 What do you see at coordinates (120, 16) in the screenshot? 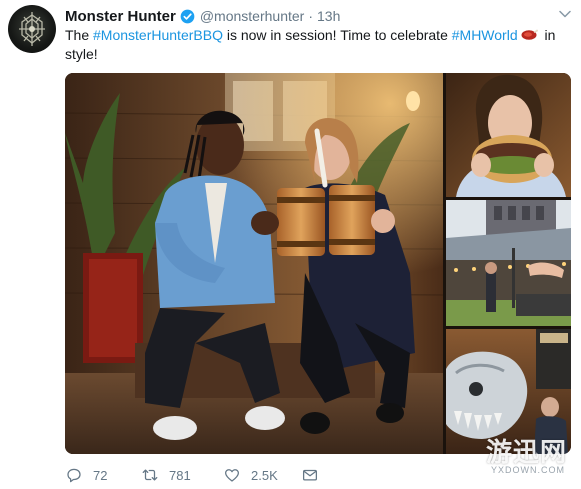
I see `display-name: Monster Hunter` at bounding box center [120, 16].